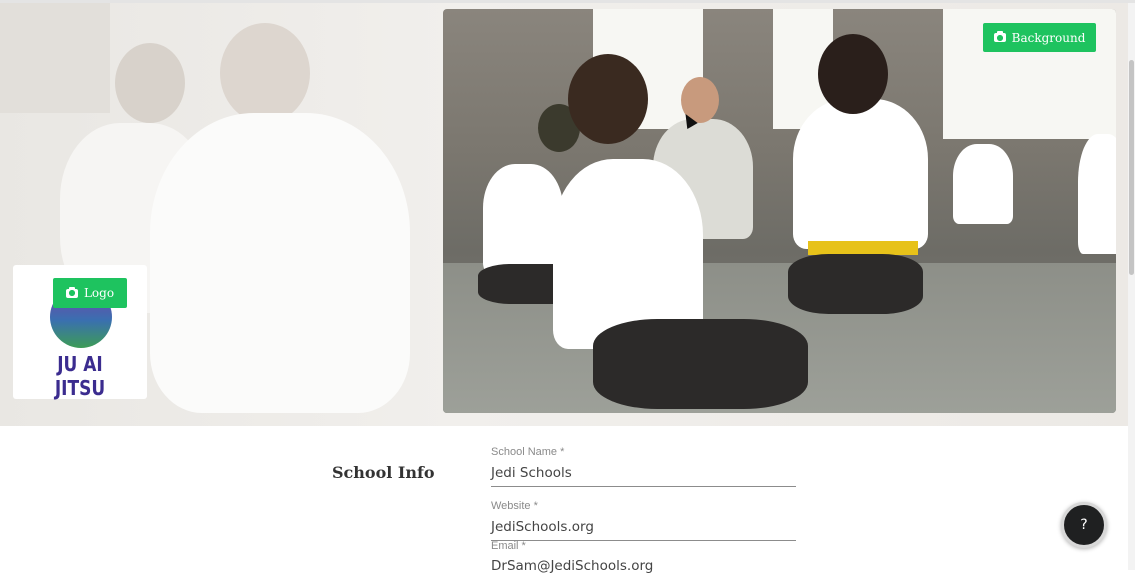  Describe the element at coordinates (508, 546) in the screenshot. I see `email-label: Email *` at that location.